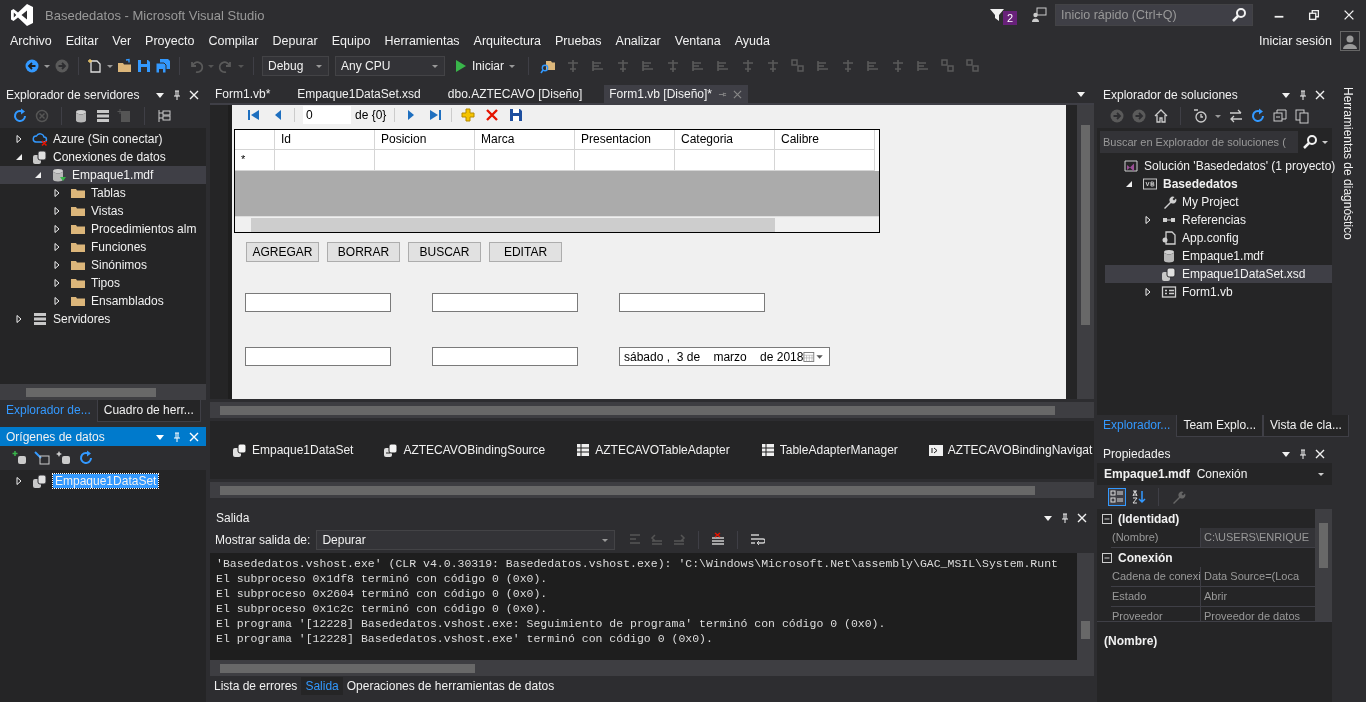 This screenshot has height=702, width=1366. Describe the element at coordinates (95, 66) in the screenshot. I see `new-project-icon` at that location.